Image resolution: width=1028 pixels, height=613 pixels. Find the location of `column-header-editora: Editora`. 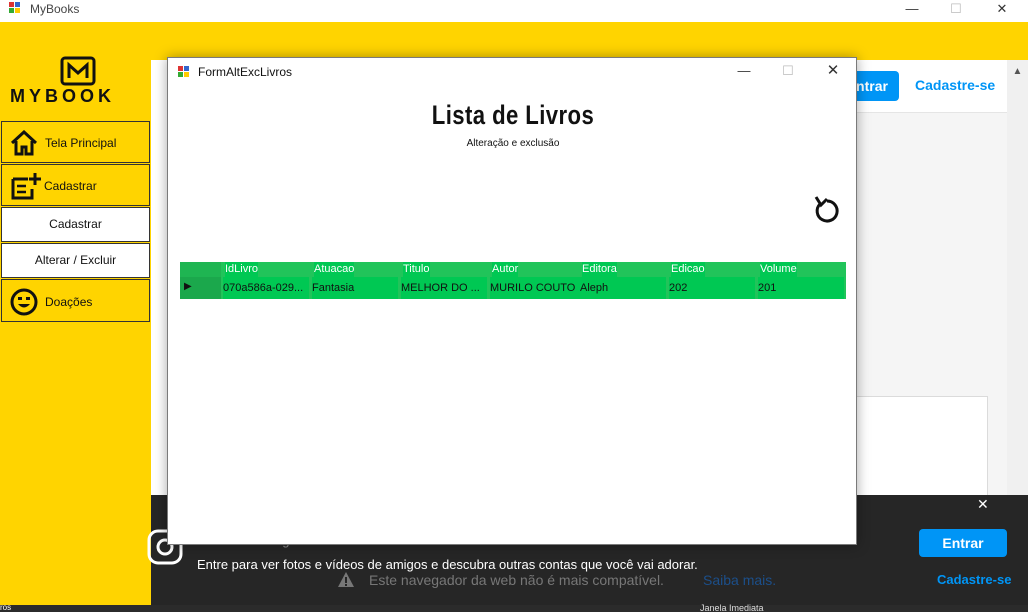

column-header-editora: Editora is located at coordinates (599, 269).